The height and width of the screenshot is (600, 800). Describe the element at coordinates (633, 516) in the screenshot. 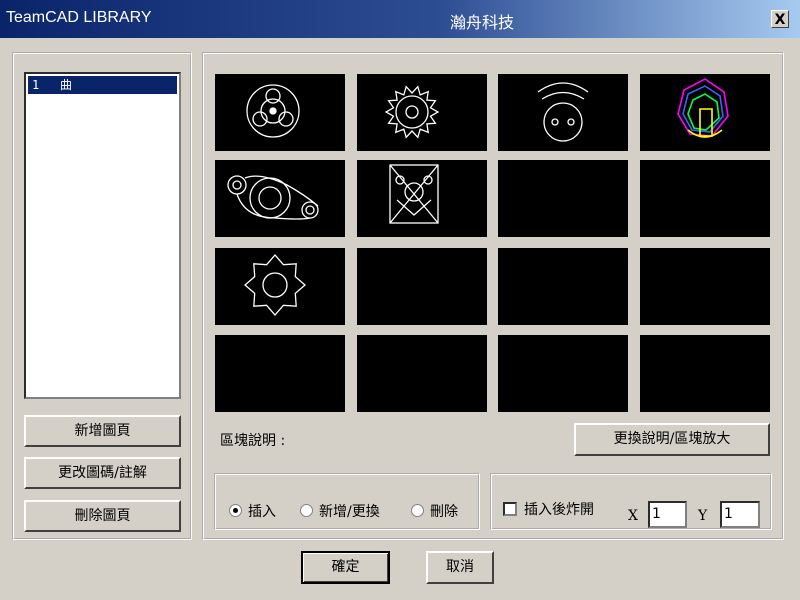

I see `scale-x-label: X` at that location.